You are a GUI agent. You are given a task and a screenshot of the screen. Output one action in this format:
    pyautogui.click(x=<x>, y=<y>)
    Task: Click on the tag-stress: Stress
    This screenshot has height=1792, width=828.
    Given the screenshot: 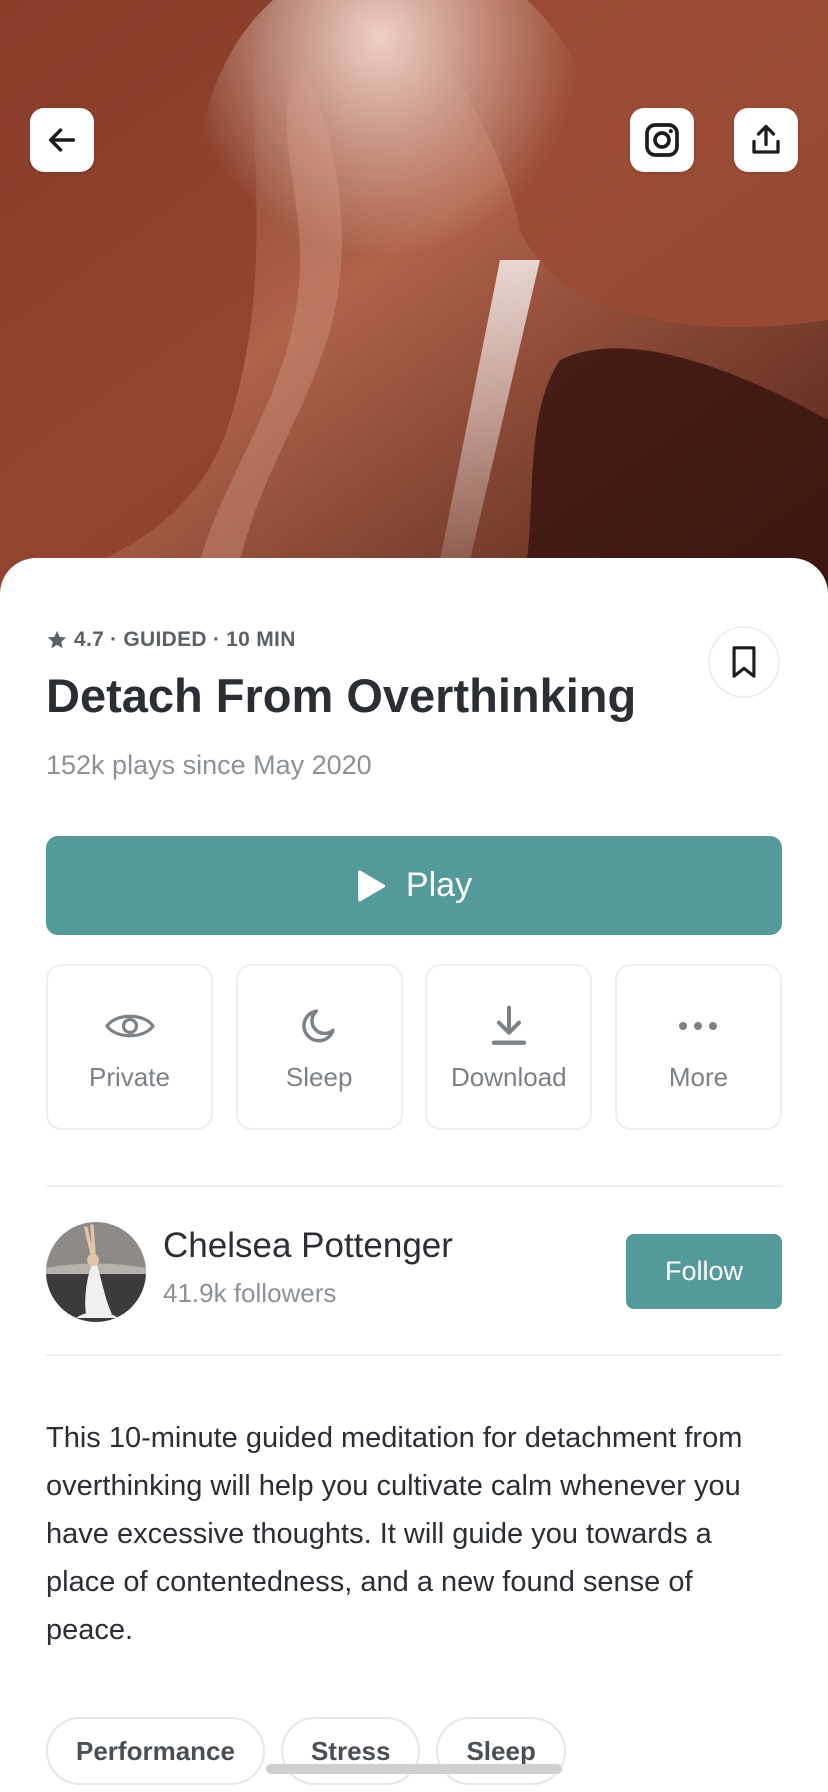 What is the action you would take?
    pyautogui.click(x=350, y=1751)
    